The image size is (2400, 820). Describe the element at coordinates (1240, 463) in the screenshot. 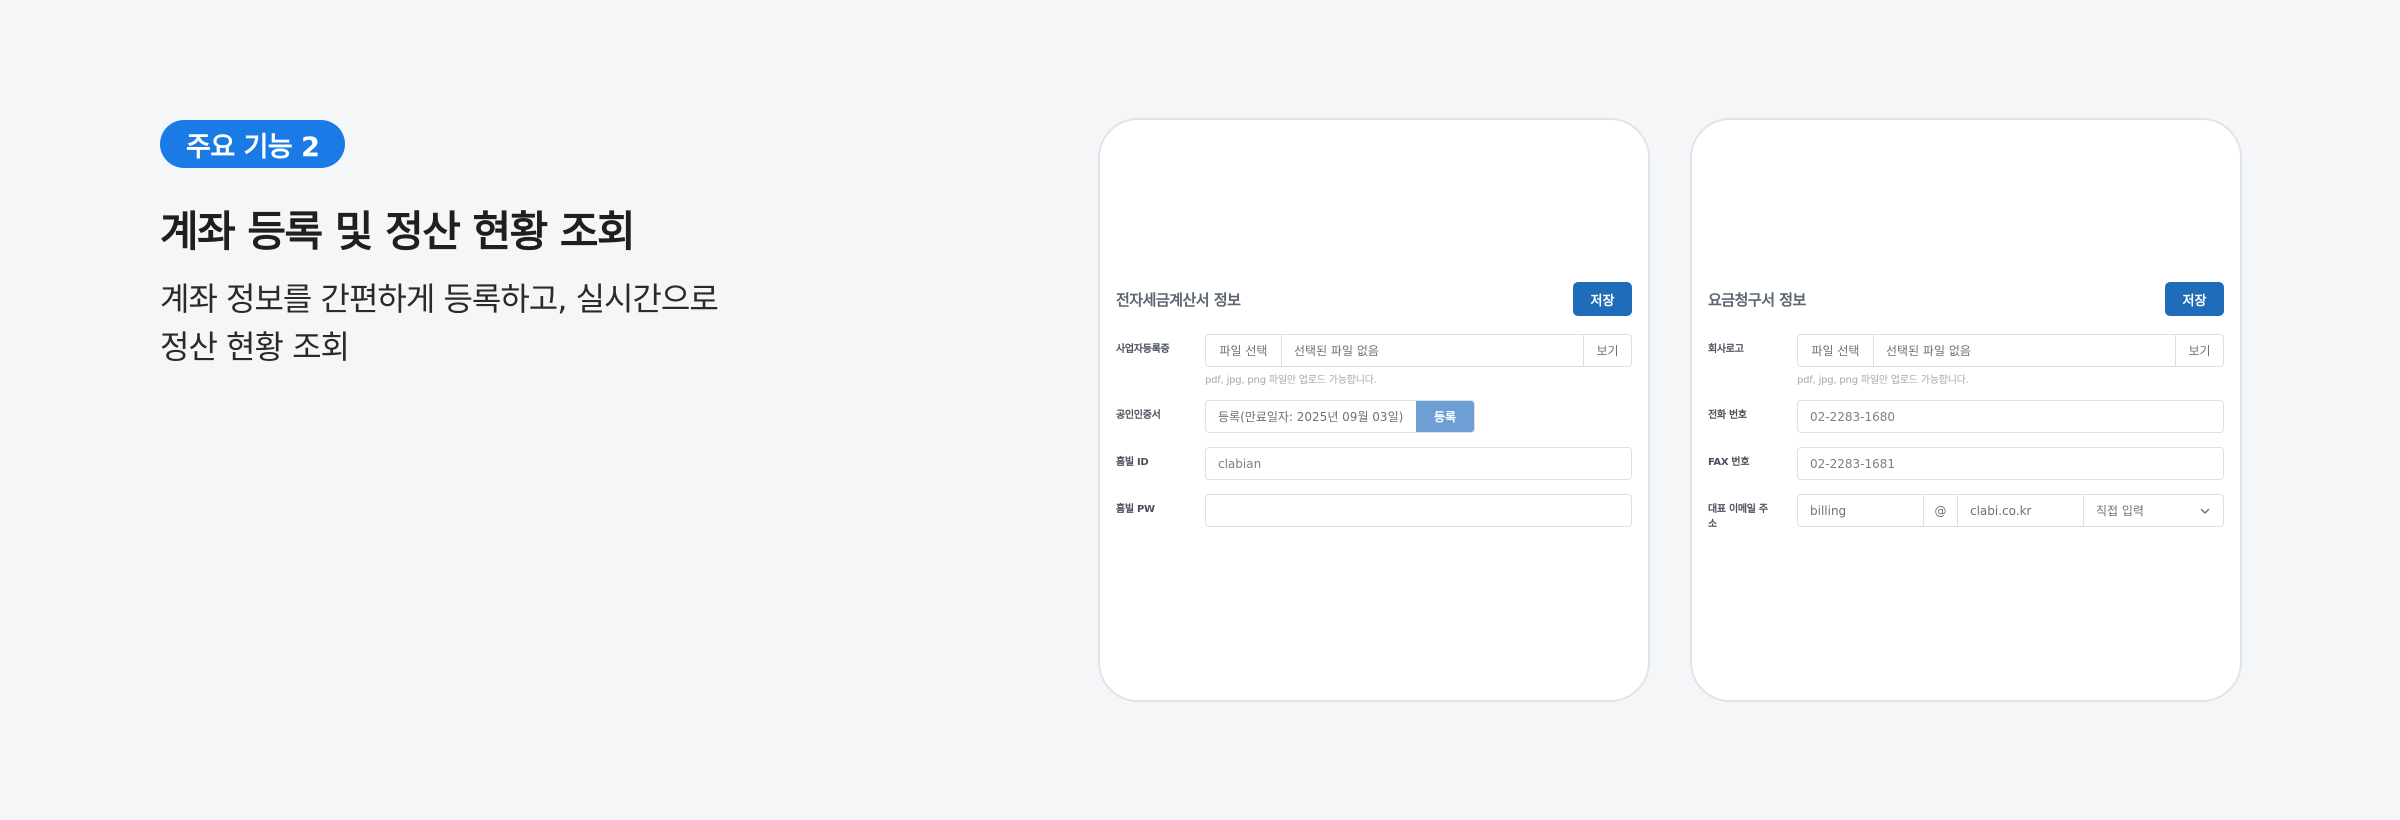

I see `hometax-id-value: clabian` at that location.